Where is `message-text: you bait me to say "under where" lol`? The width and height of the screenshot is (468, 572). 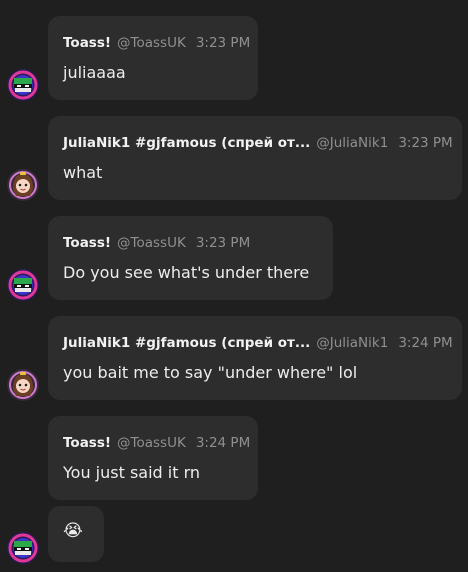 message-text: you bait me to say "under where" lol is located at coordinates (210, 372).